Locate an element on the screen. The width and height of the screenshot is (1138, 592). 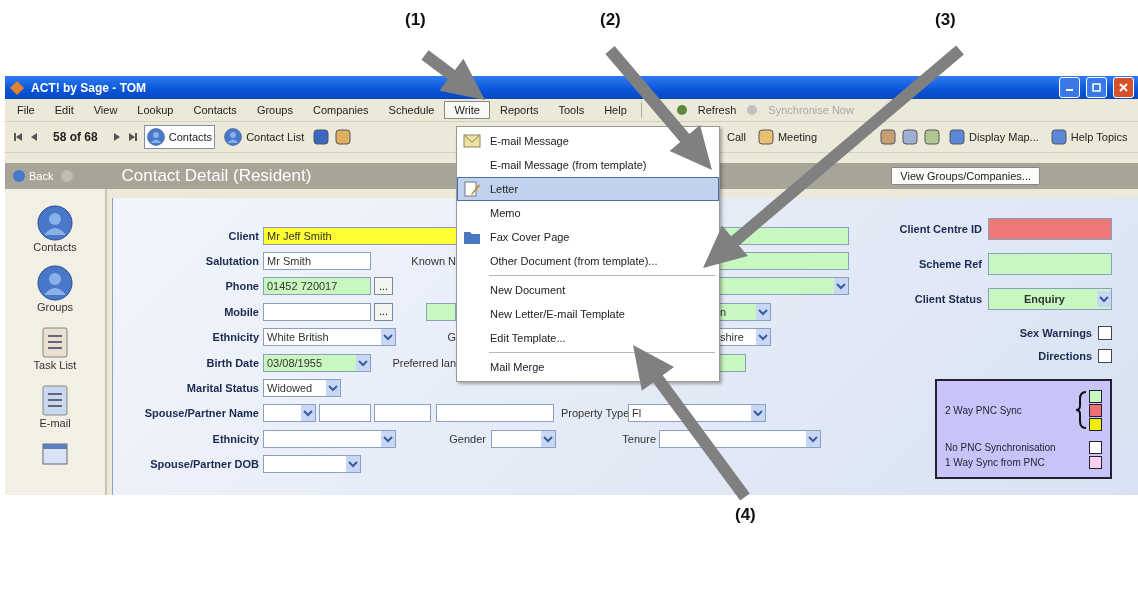
maximize-button is located at coordinates (1096, 87).